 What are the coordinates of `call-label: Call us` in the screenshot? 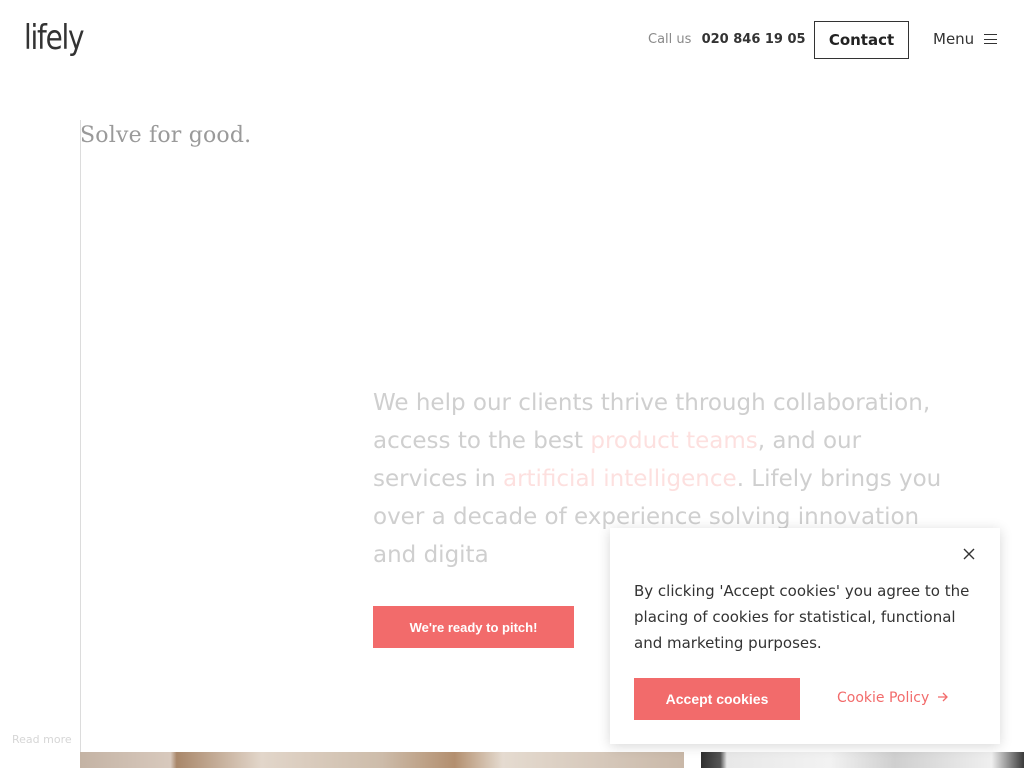 It's located at (670, 39).